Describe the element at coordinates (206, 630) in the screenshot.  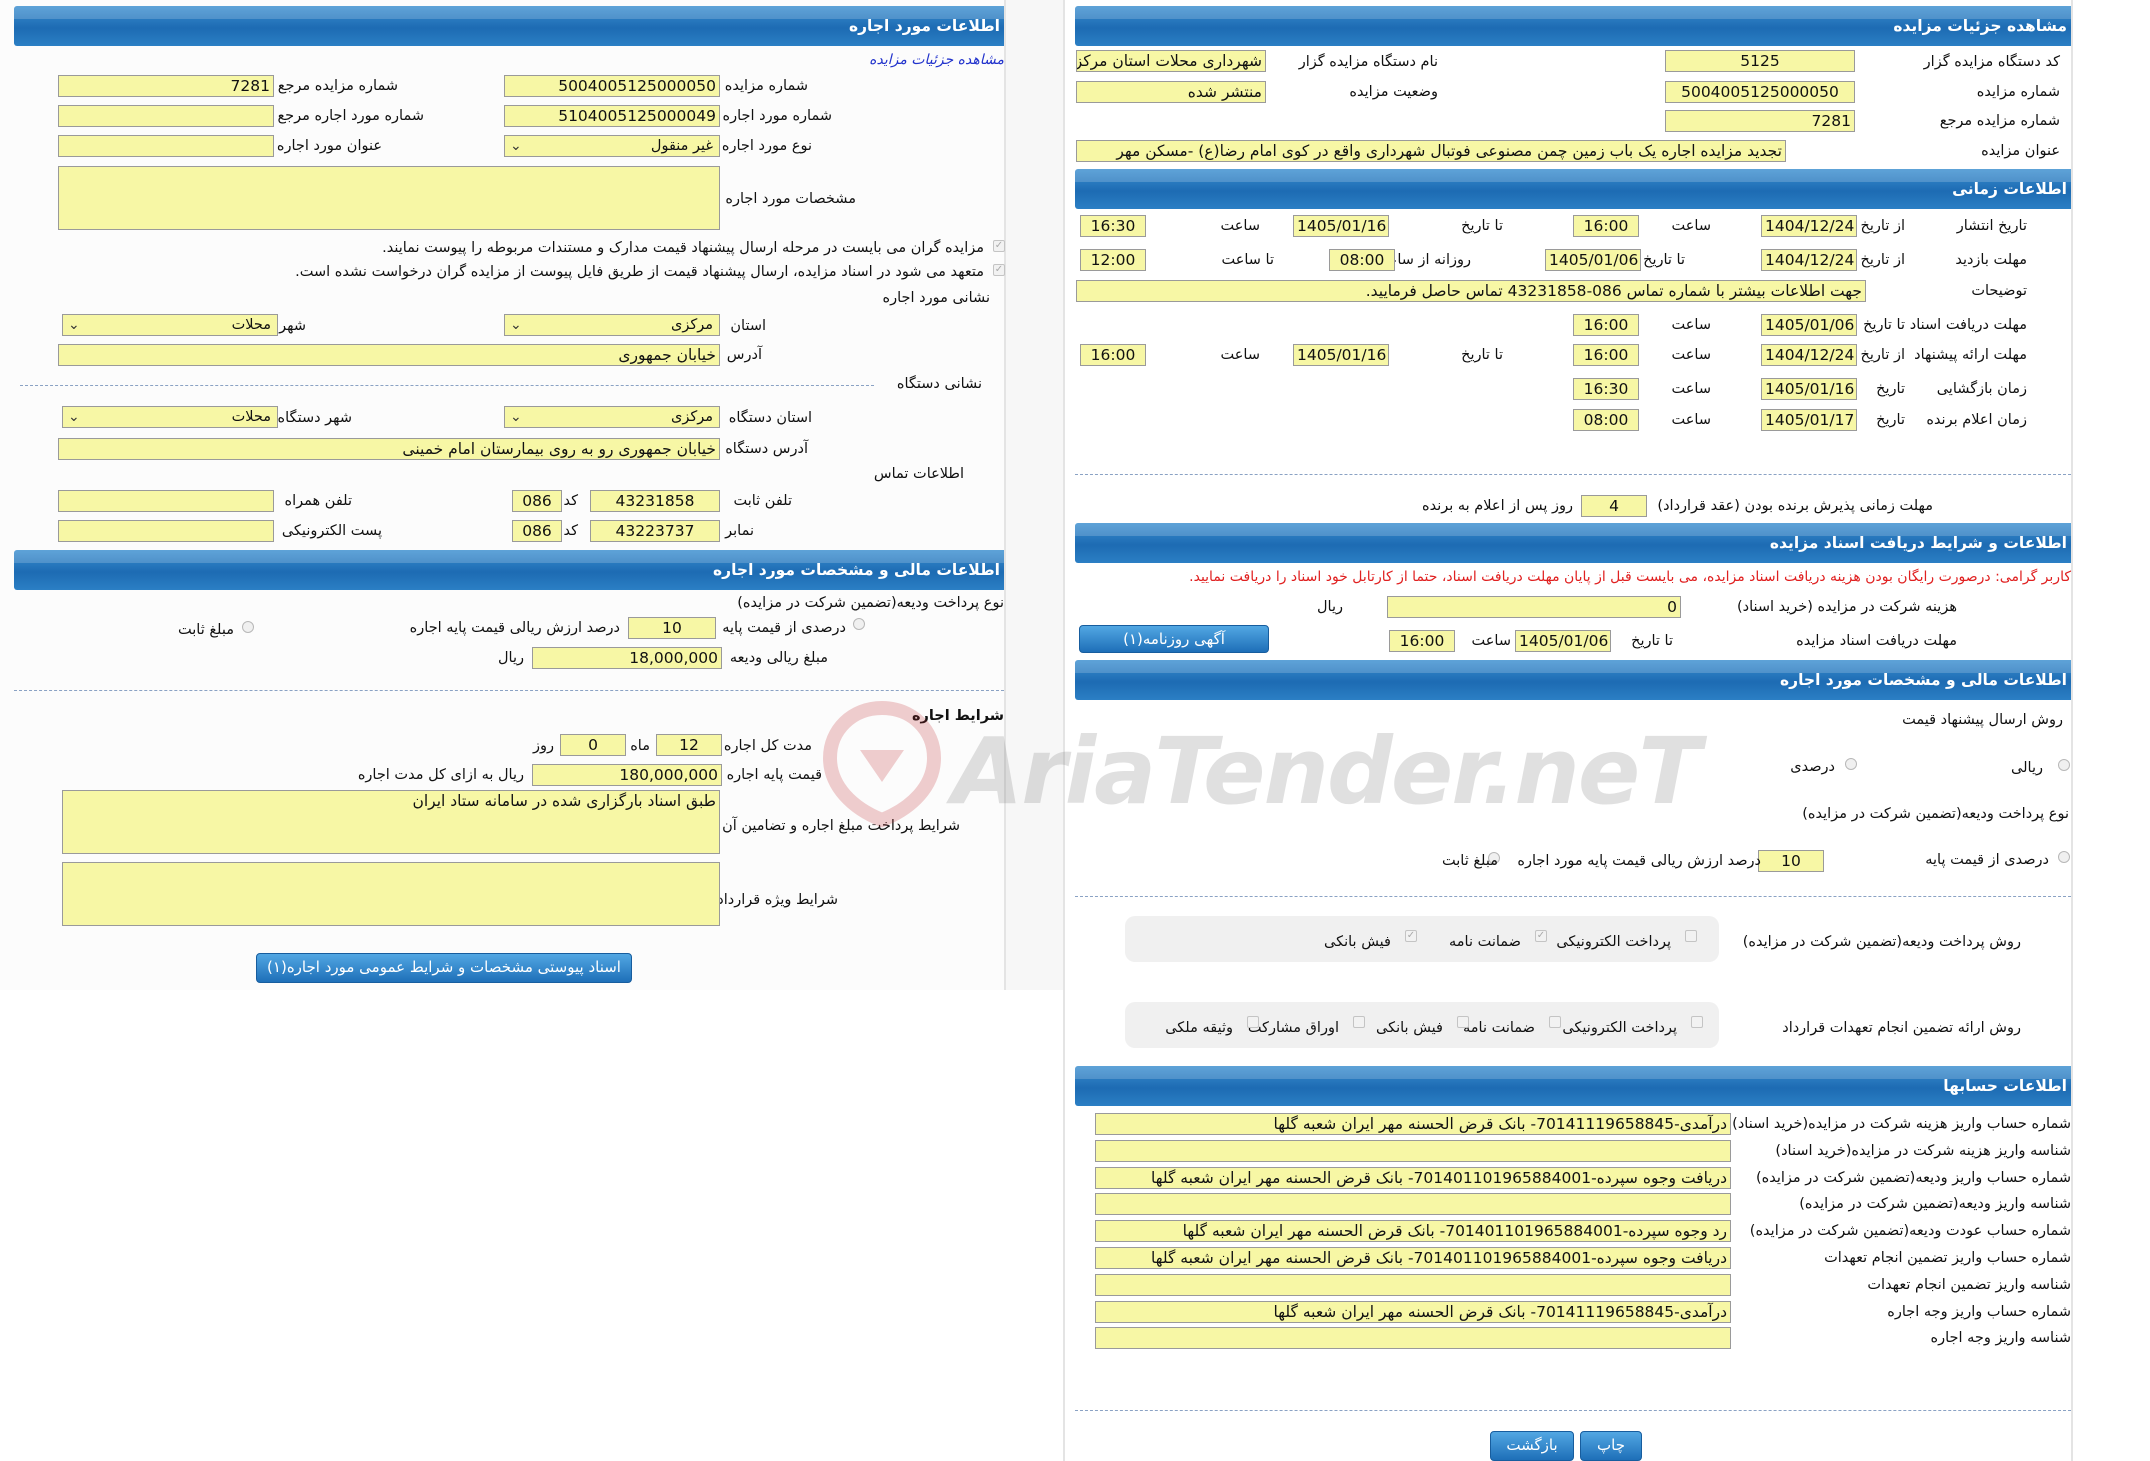
I see `fixed-amount-label: مبلغ ثابت` at that location.